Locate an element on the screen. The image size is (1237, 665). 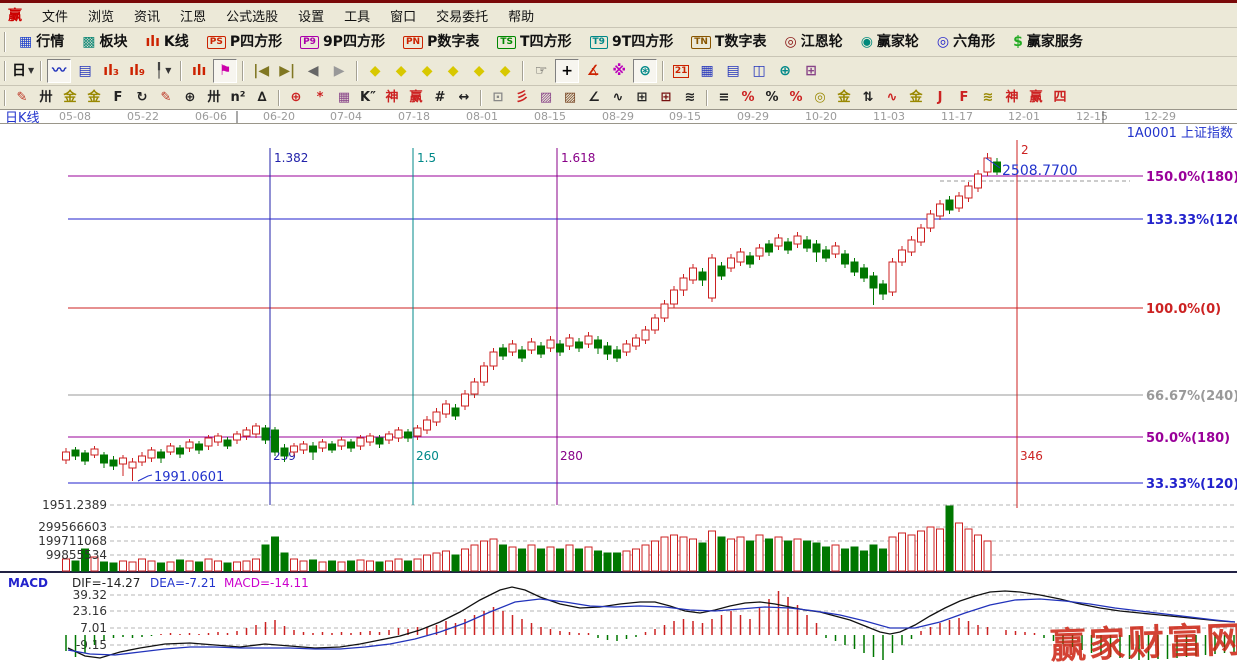
menu-item-9: 帮助 is located at coordinates (521, 15).